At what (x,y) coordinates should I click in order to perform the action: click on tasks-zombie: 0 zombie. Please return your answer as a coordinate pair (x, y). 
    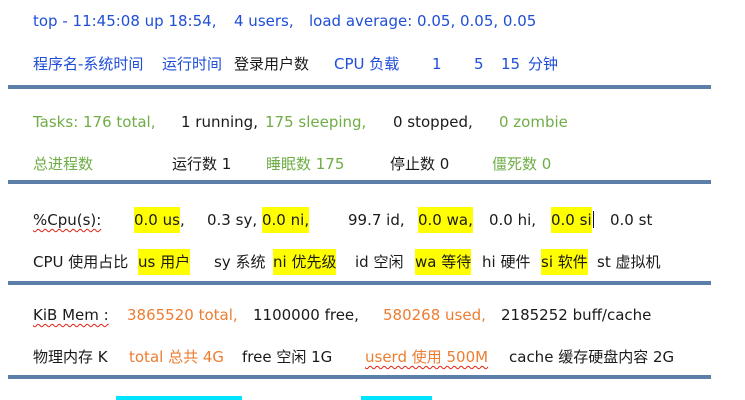
    Looking at the image, I should click on (533, 122).